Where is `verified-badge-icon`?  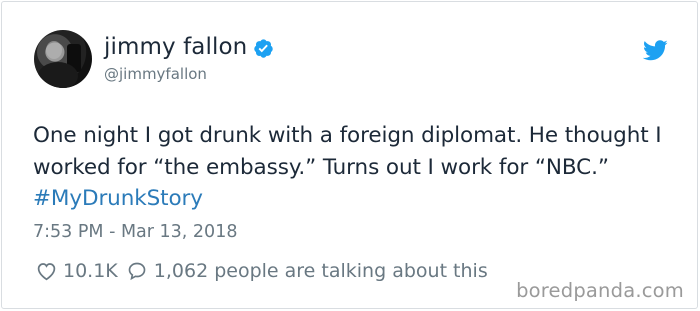 verified-badge-icon is located at coordinates (263, 48).